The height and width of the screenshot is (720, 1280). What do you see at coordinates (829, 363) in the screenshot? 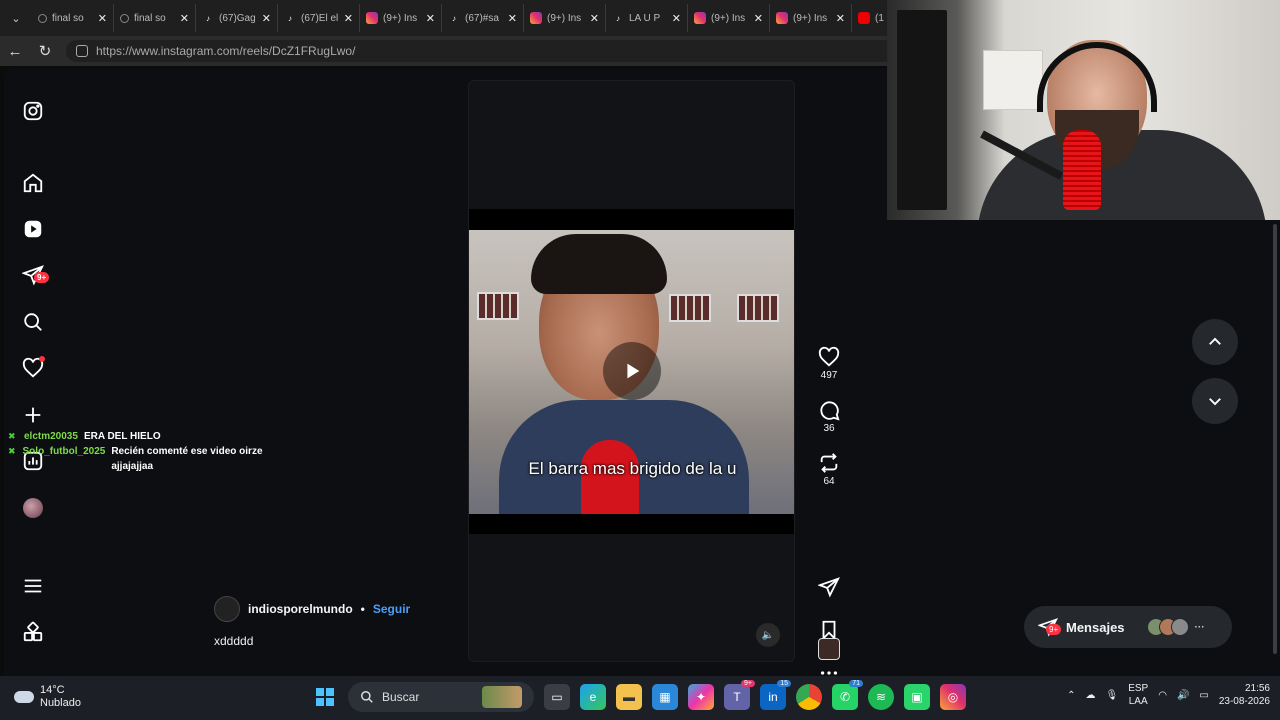
I see `like-button: 497` at bounding box center [829, 363].